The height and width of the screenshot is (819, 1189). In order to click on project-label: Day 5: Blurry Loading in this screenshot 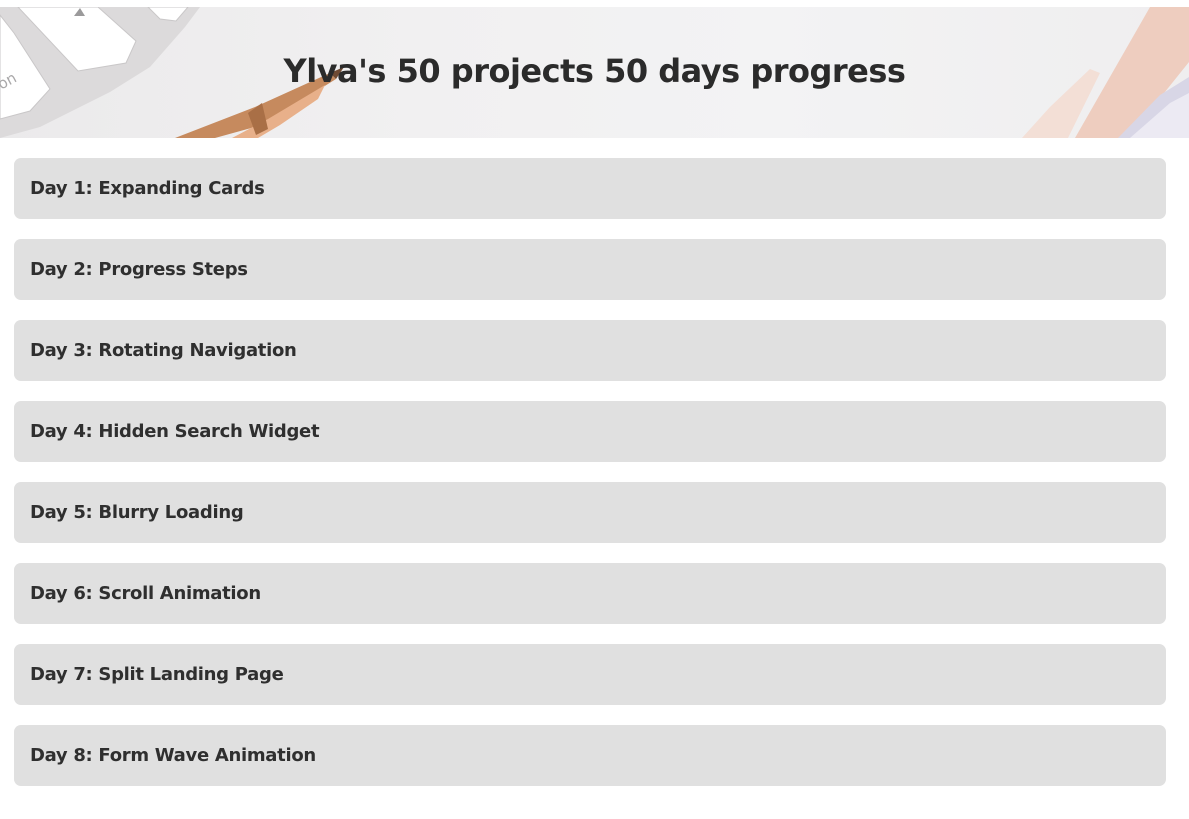, I will do `click(137, 512)`.